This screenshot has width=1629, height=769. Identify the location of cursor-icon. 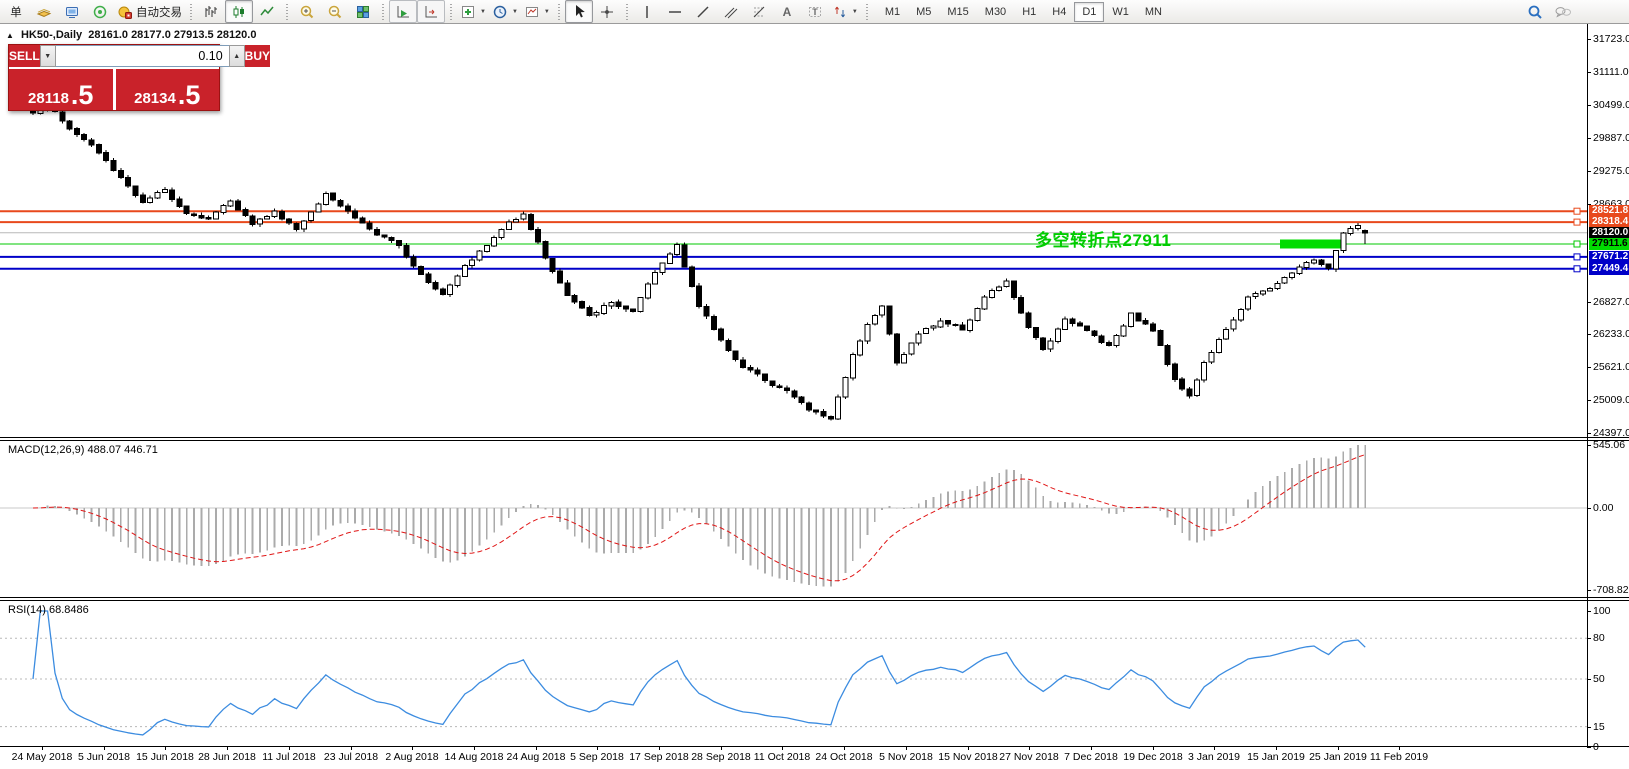
(578, 11).